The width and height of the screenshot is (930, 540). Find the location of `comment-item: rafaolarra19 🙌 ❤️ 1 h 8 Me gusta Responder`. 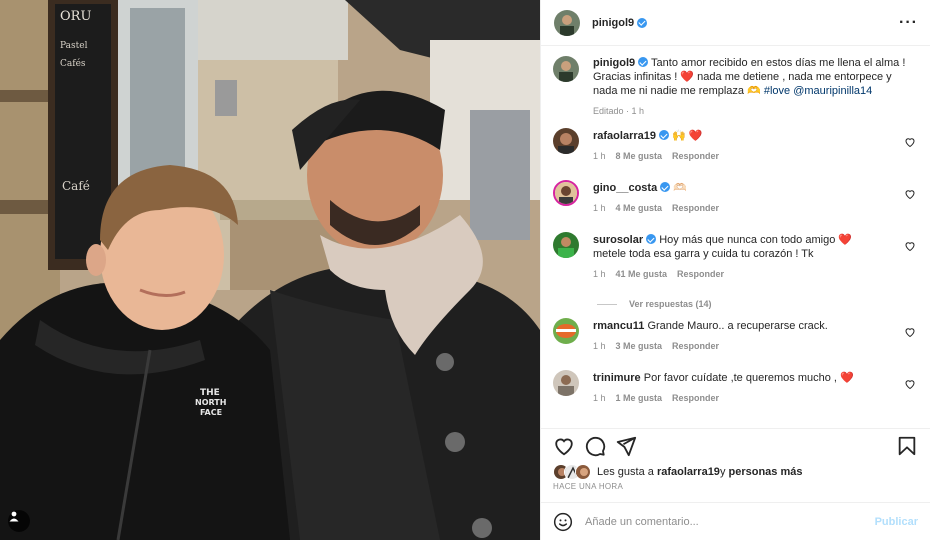

comment-item: rafaolarra19 🙌 ❤️ 1 h 8 Me gusta Responder is located at coordinates (735, 154).